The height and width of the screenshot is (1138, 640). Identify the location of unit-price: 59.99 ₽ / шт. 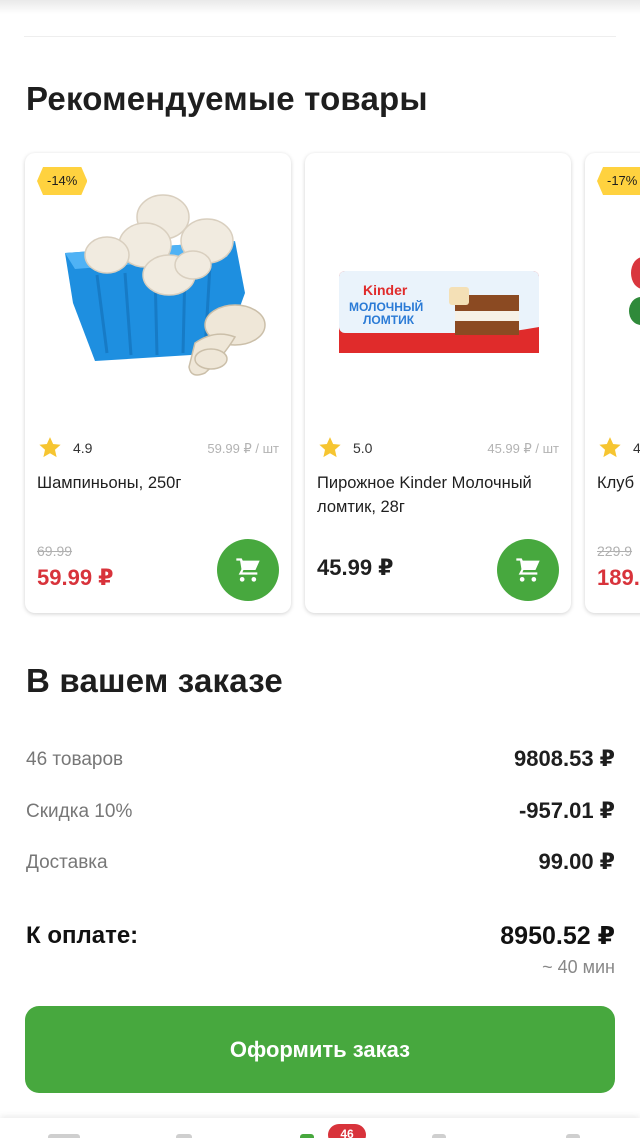
(243, 448).